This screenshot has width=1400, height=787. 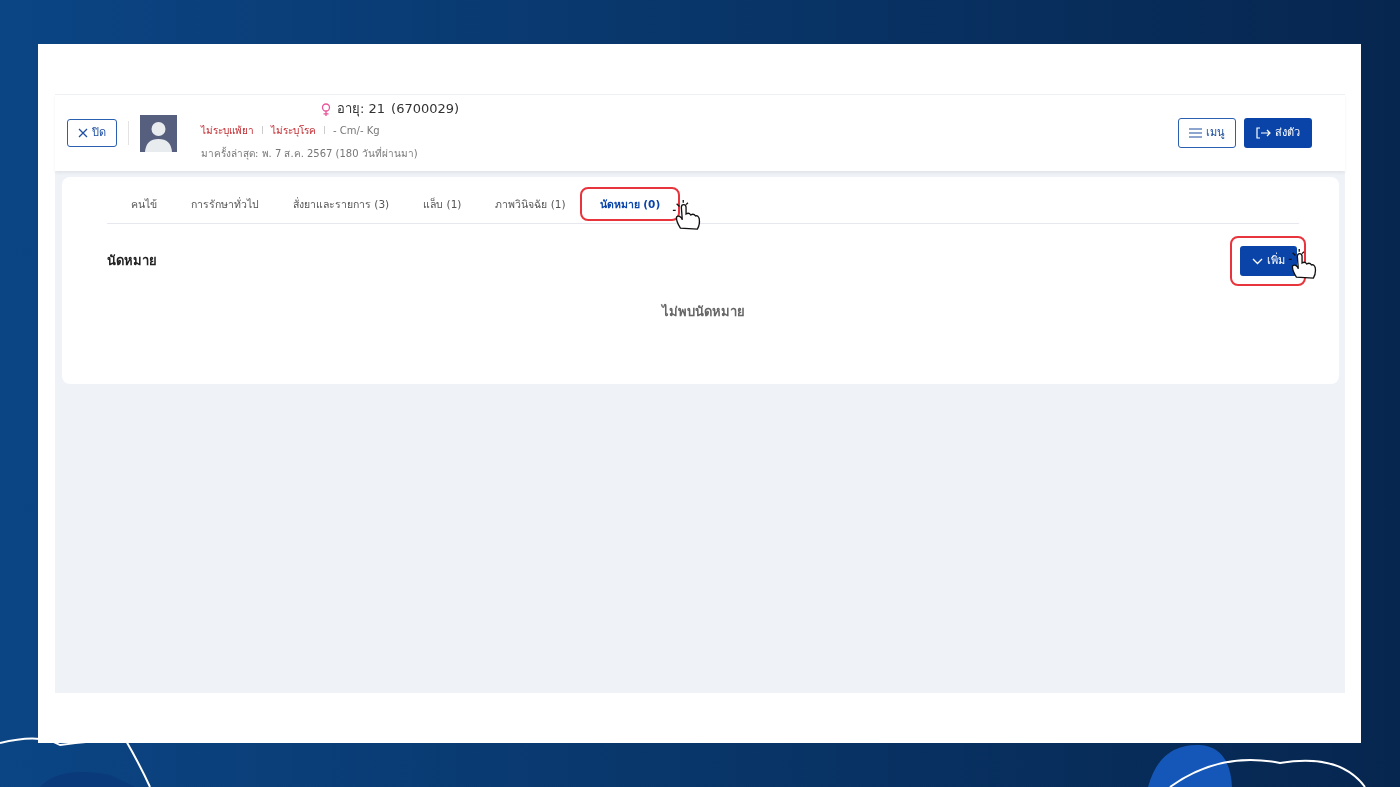 What do you see at coordinates (326, 109) in the screenshot?
I see `female-icon` at bounding box center [326, 109].